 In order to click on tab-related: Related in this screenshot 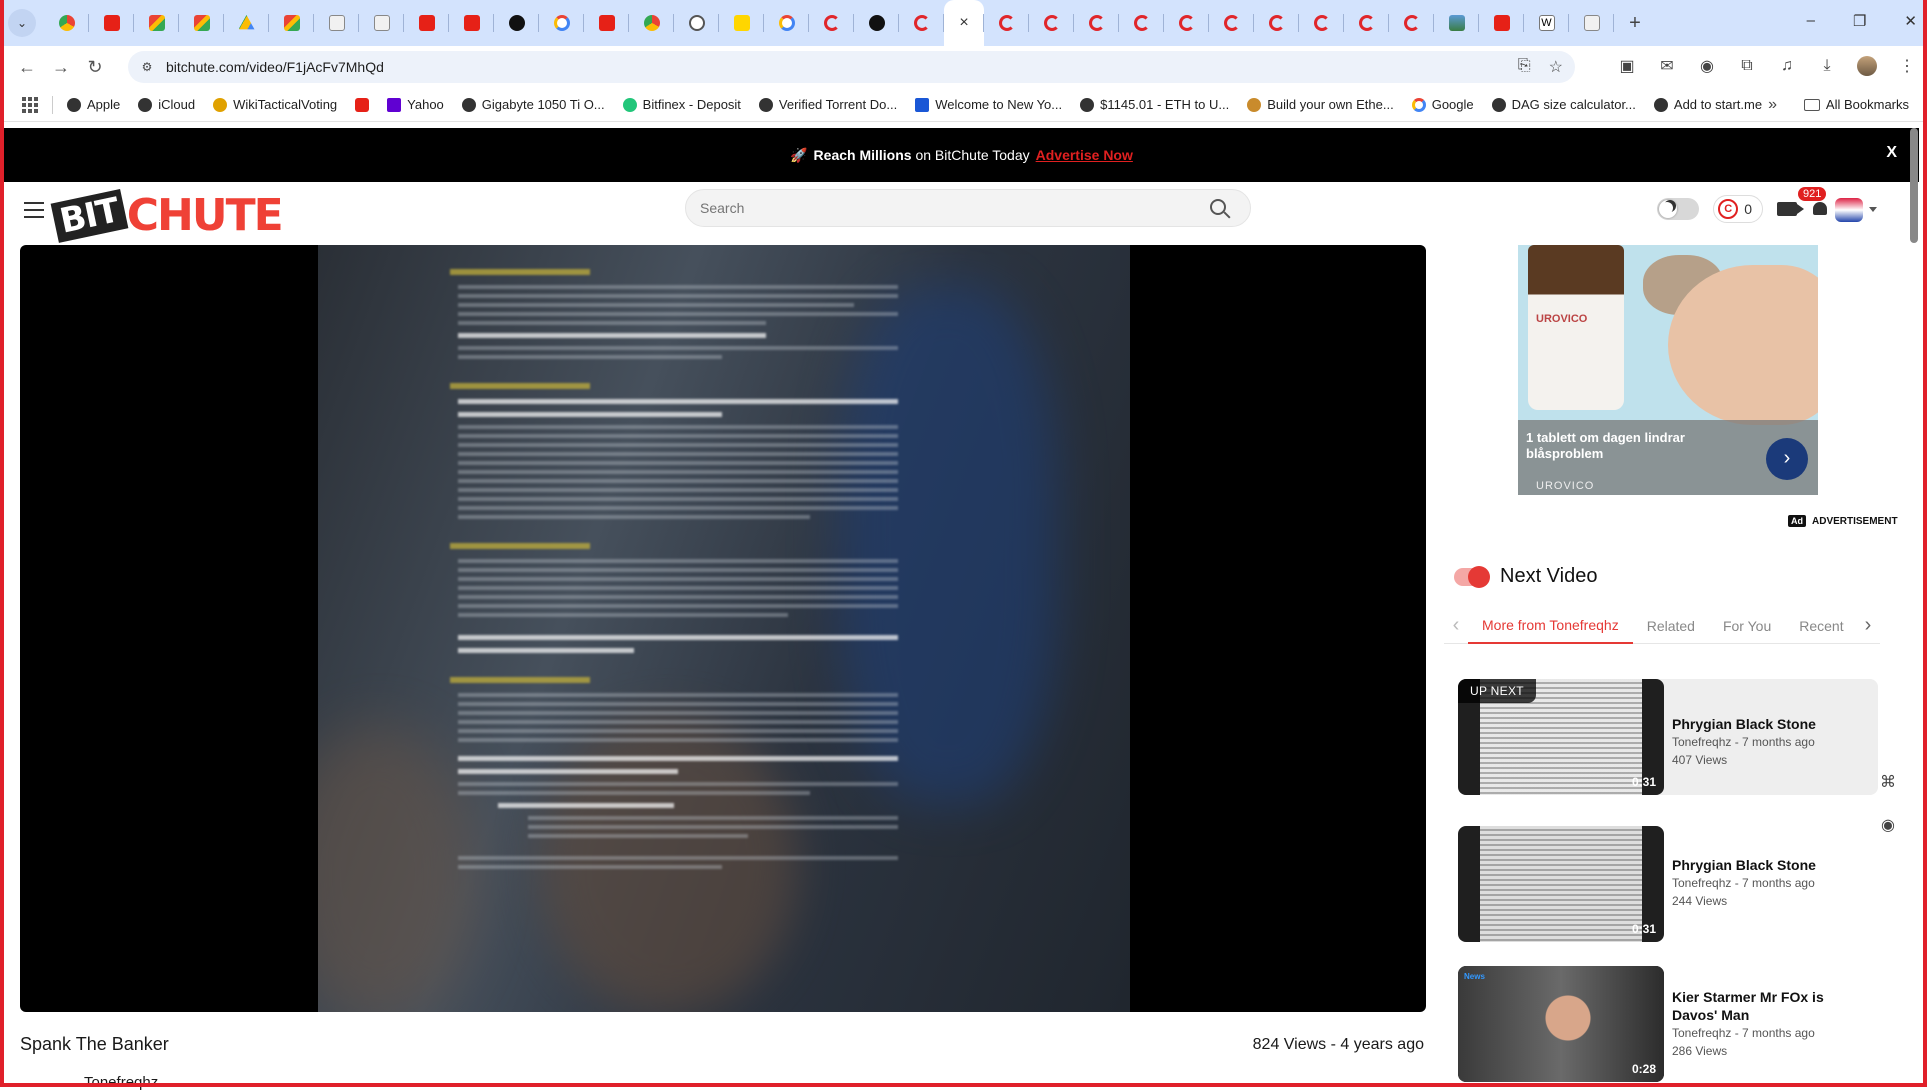, I will do `click(1671, 626)`.